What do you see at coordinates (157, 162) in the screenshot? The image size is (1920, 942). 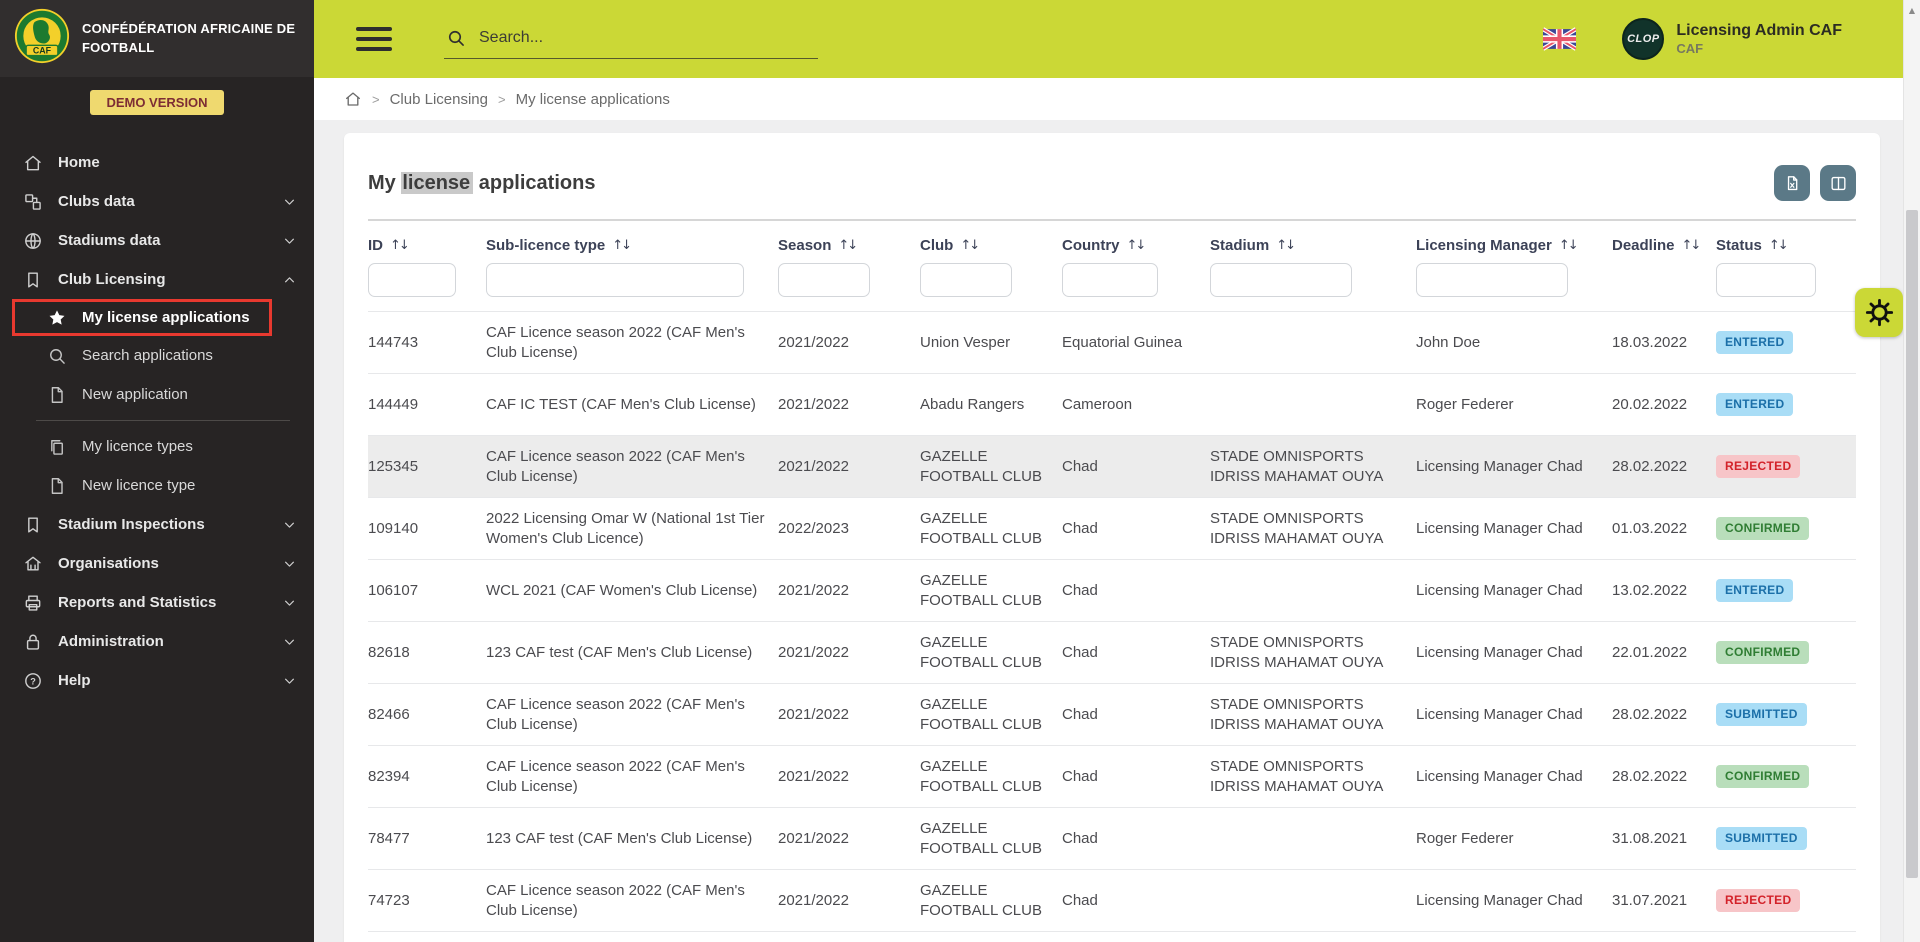 I see `sidebar-item-home: Home` at bounding box center [157, 162].